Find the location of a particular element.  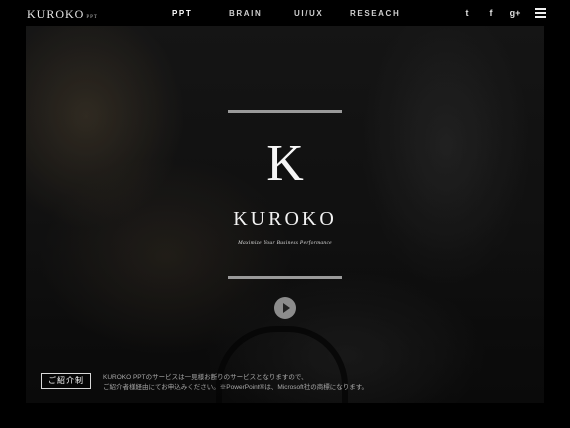

introduction-note-line-1: KUROKO PPTのサービスは一見様お断りのサービスとなりますので、 is located at coordinates (205, 377).